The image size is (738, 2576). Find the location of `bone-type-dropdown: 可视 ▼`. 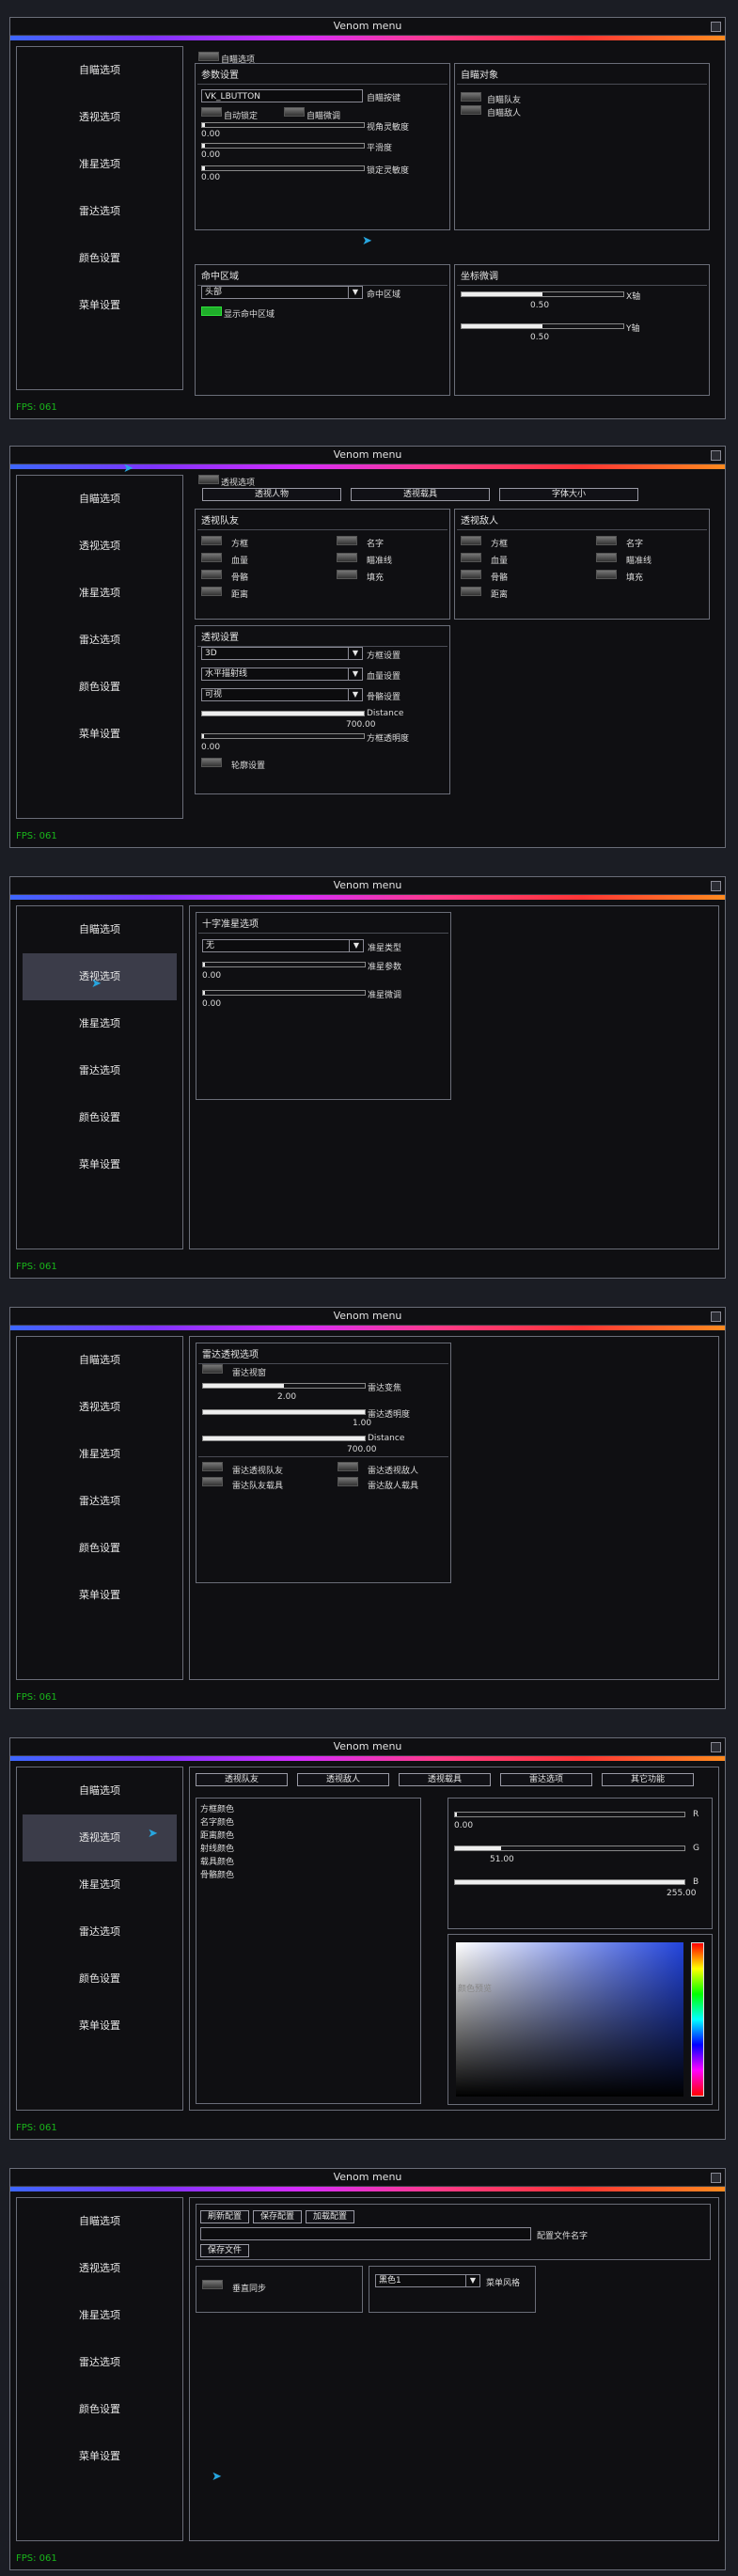

bone-type-dropdown: 可视 ▼ is located at coordinates (282, 695).